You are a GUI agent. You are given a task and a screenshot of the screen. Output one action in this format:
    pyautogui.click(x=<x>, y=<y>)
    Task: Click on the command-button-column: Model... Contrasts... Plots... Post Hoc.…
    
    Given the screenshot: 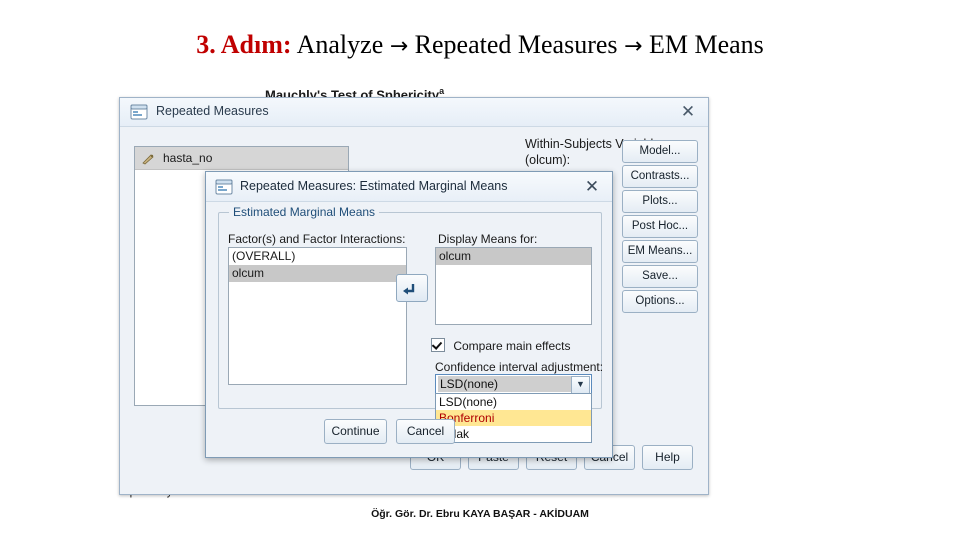 What is the action you would take?
    pyautogui.click(x=660, y=227)
    